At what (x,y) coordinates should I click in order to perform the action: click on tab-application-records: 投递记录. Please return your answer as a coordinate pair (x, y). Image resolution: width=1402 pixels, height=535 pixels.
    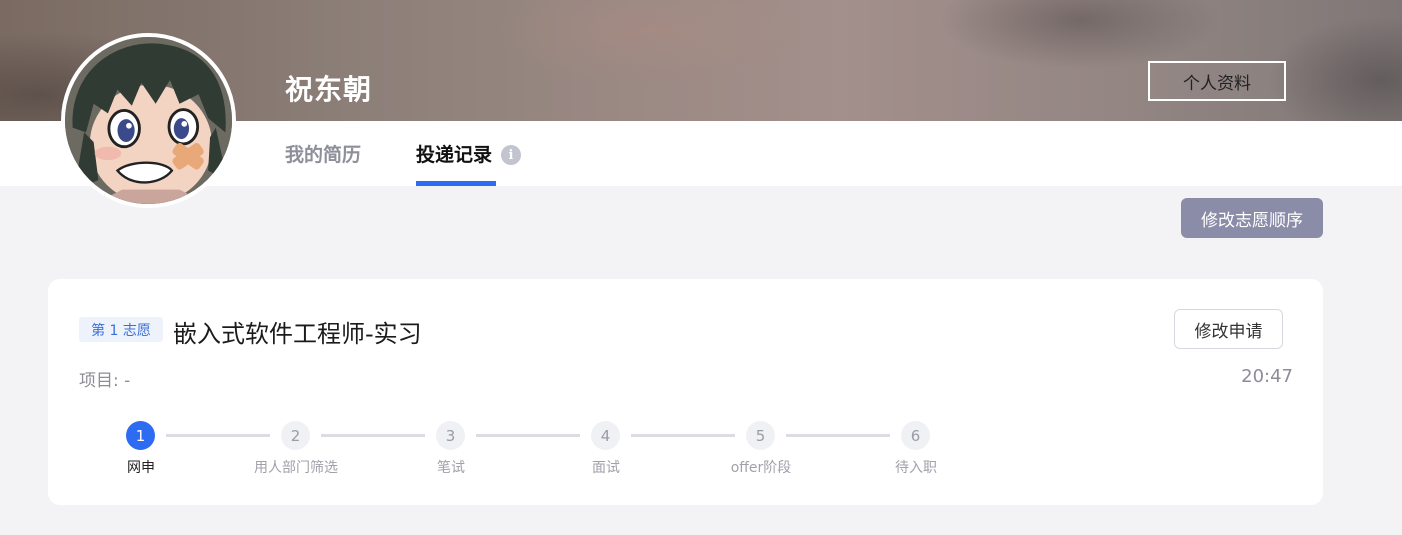
    Looking at the image, I should click on (454, 153).